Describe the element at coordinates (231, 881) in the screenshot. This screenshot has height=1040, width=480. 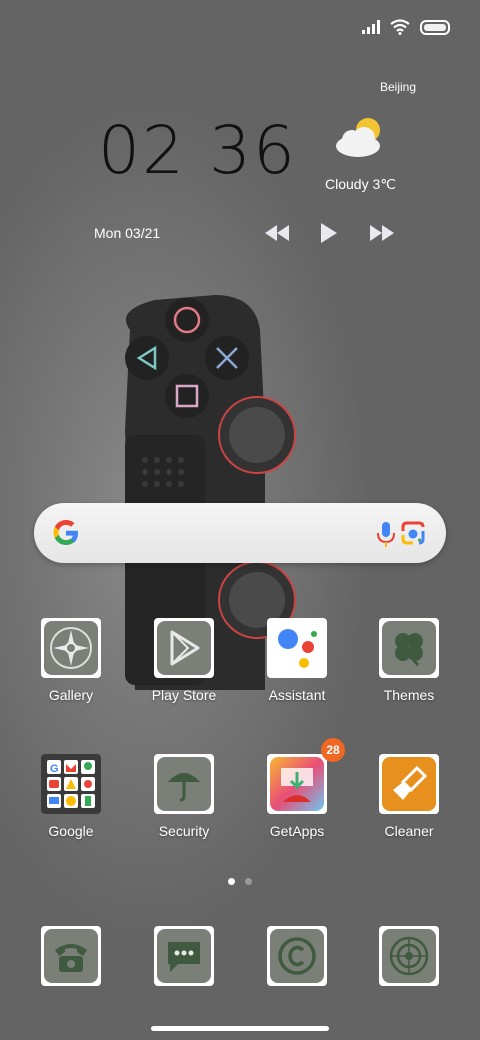
I see `page-dot-active` at that location.